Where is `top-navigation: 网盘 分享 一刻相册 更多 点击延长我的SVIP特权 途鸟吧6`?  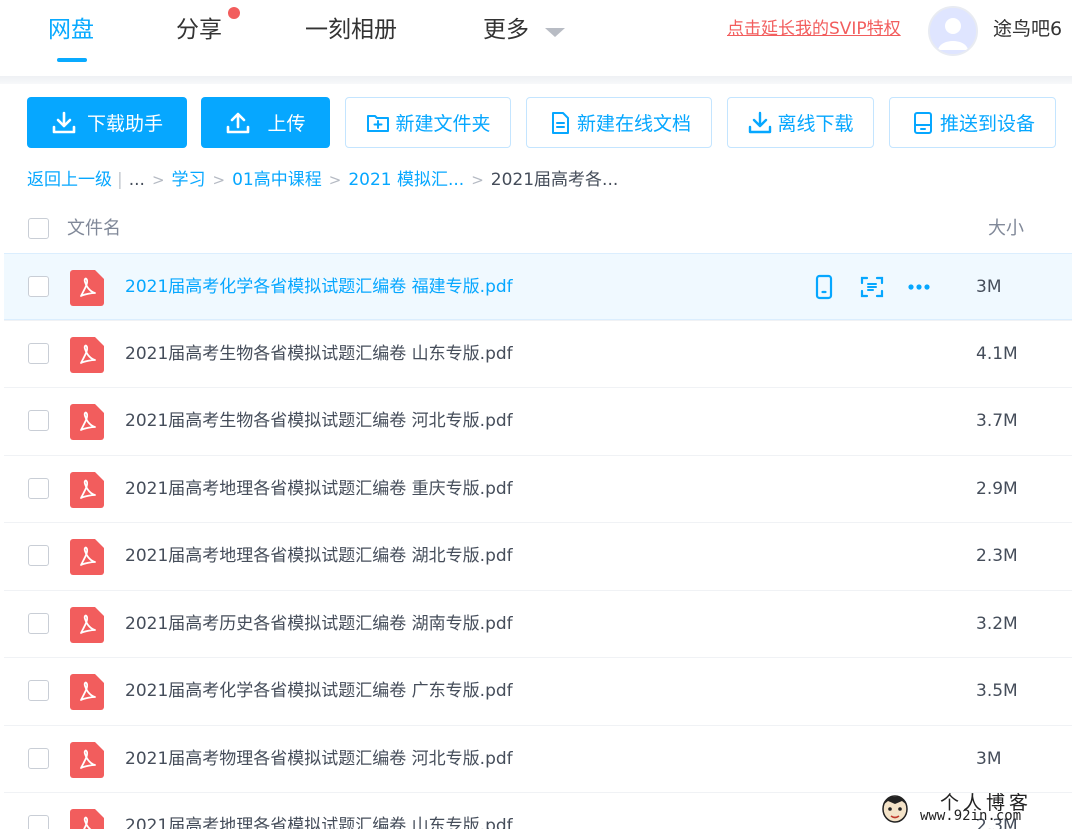 top-navigation: 网盘 分享 一刻相册 更多 点击延长我的SVIP特权 途鸟吧6 is located at coordinates (536, 38).